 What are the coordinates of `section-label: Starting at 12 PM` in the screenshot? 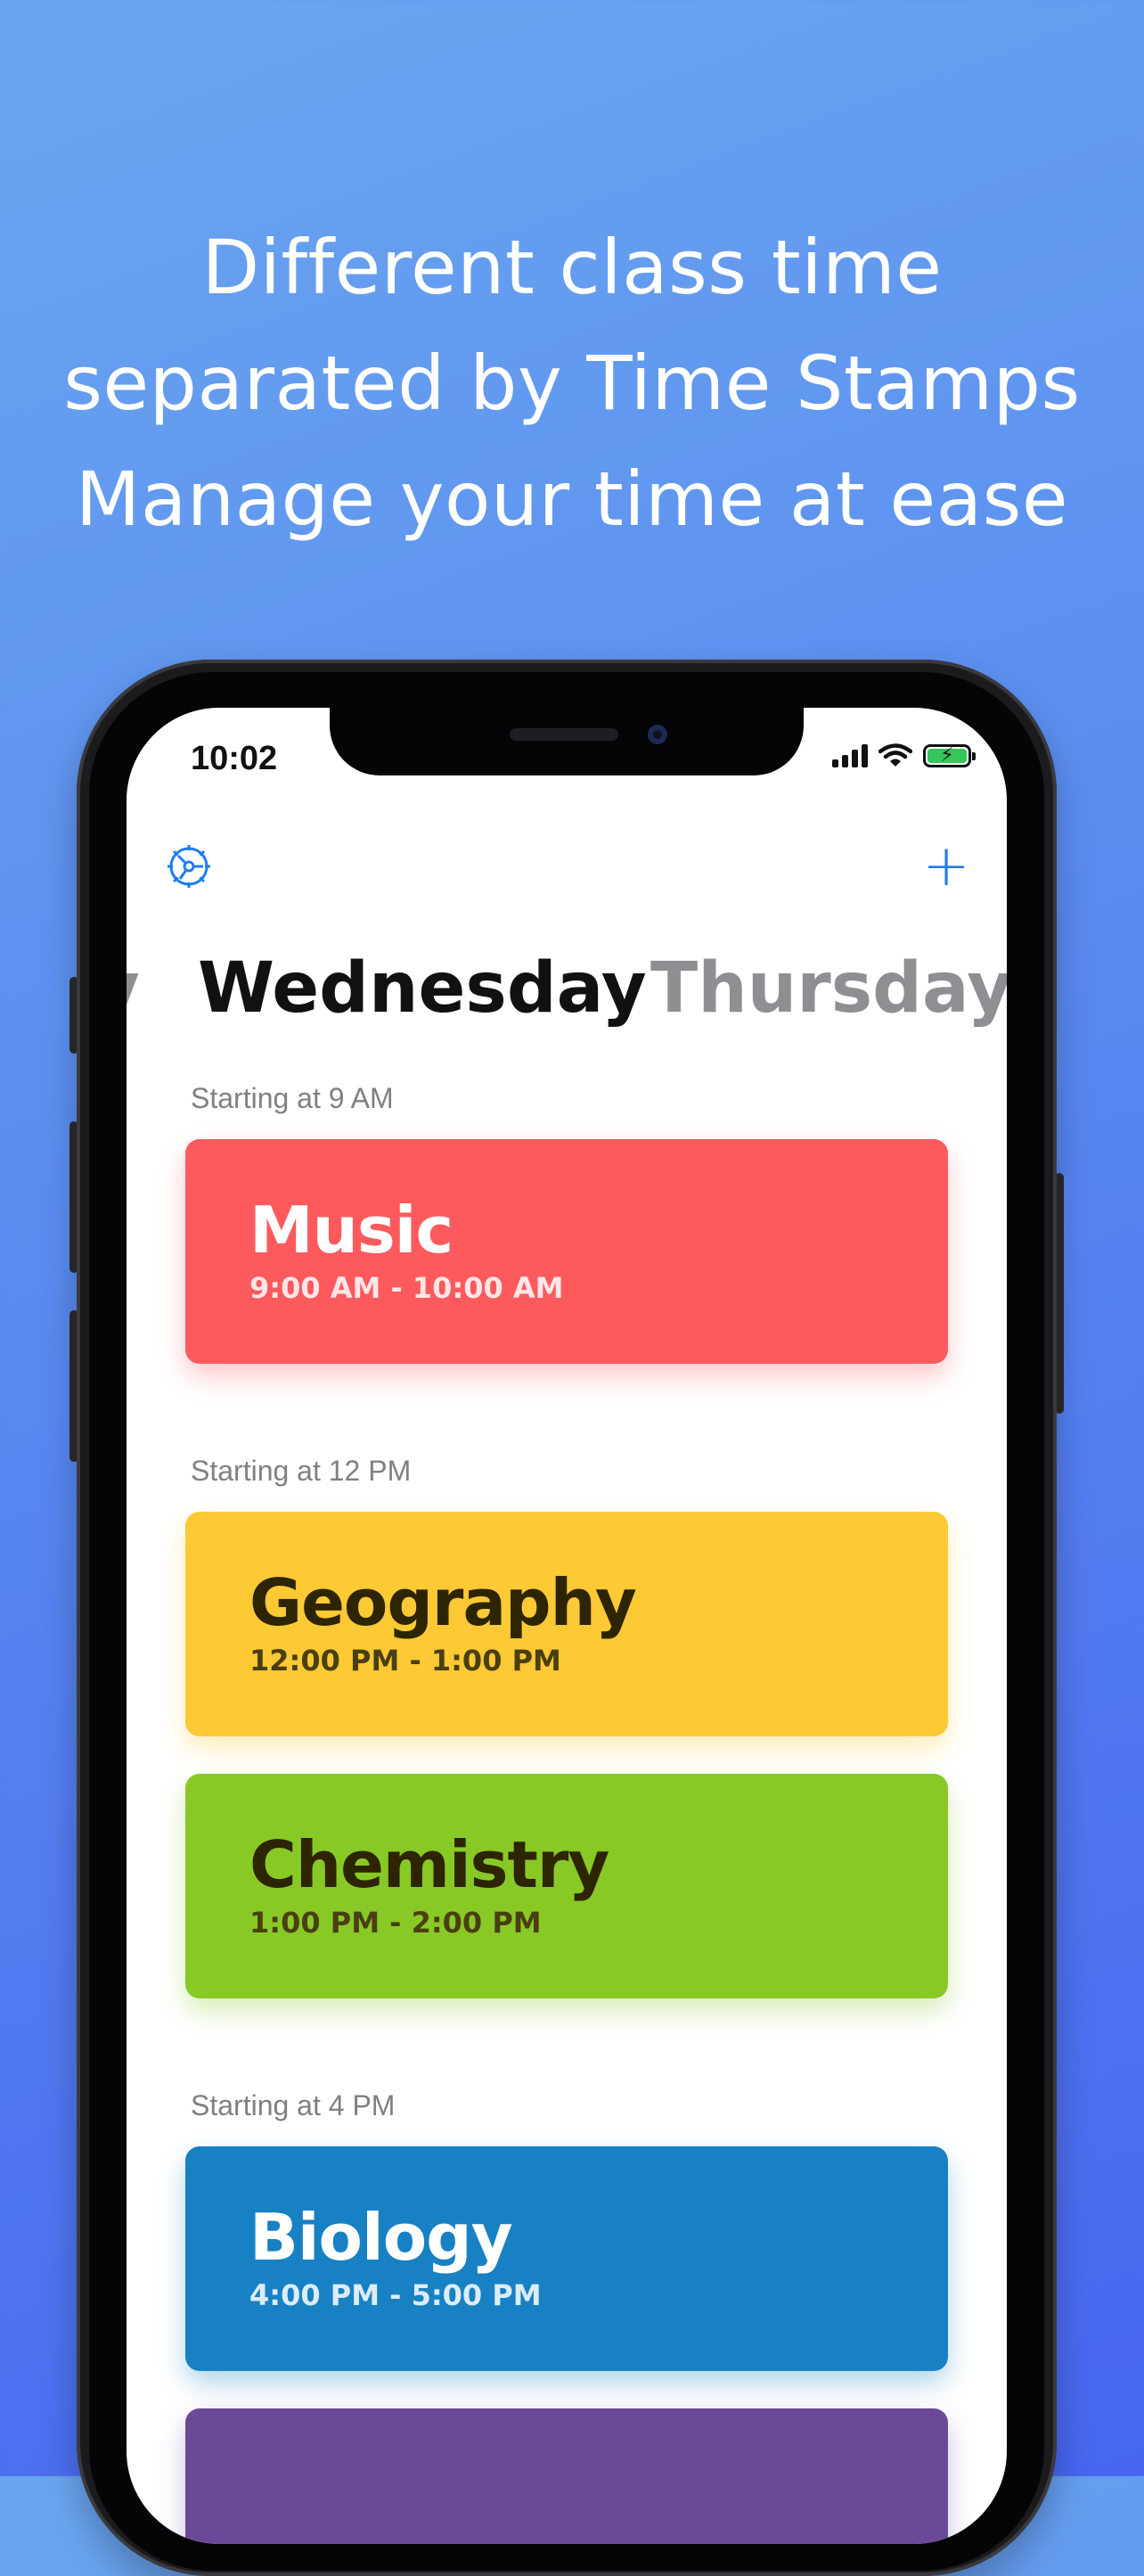 It's located at (301, 1471).